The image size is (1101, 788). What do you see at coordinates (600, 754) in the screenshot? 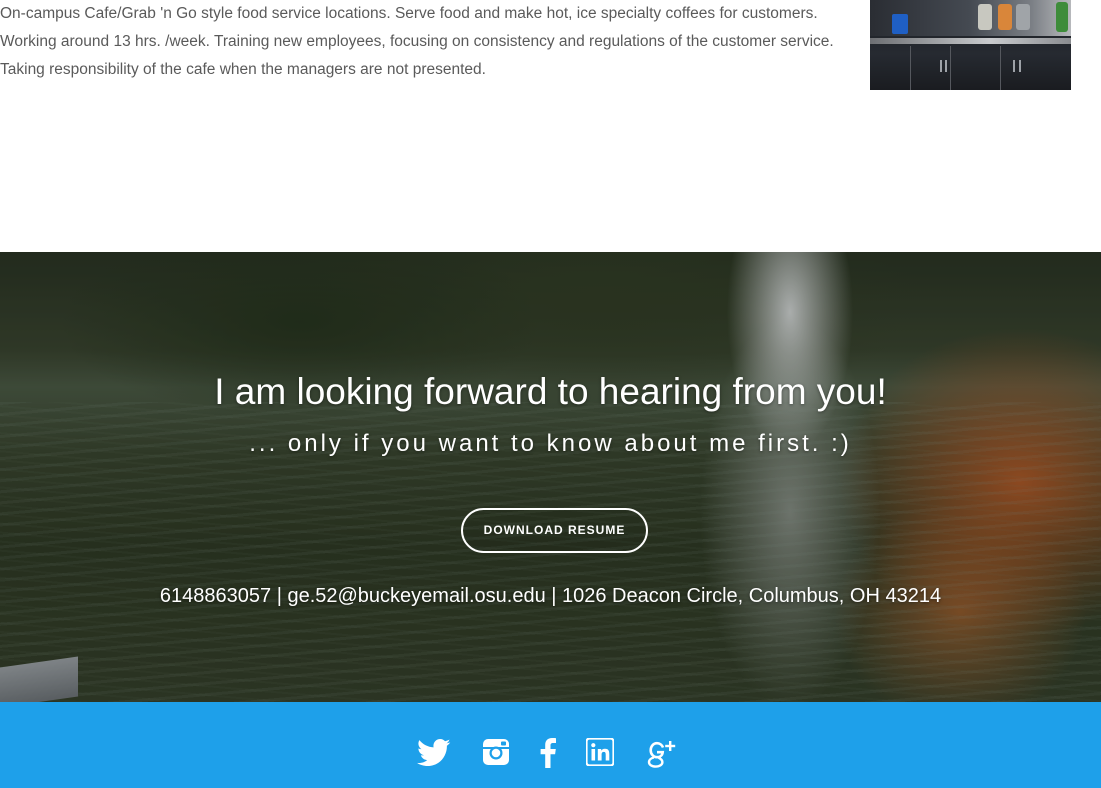
I see `linkedin-icon` at bounding box center [600, 754].